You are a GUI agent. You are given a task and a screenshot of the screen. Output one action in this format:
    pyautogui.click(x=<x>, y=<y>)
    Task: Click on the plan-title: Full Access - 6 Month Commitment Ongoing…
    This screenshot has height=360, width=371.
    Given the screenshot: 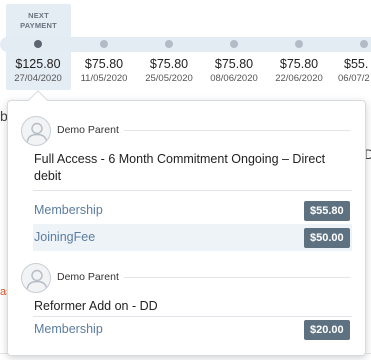 What is the action you would take?
    pyautogui.click(x=180, y=167)
    